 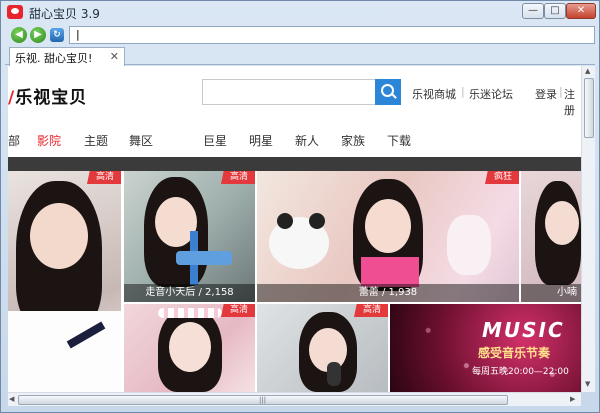 I want to click on stream-thumbnail: 小喃, so click(x=551, y=236).